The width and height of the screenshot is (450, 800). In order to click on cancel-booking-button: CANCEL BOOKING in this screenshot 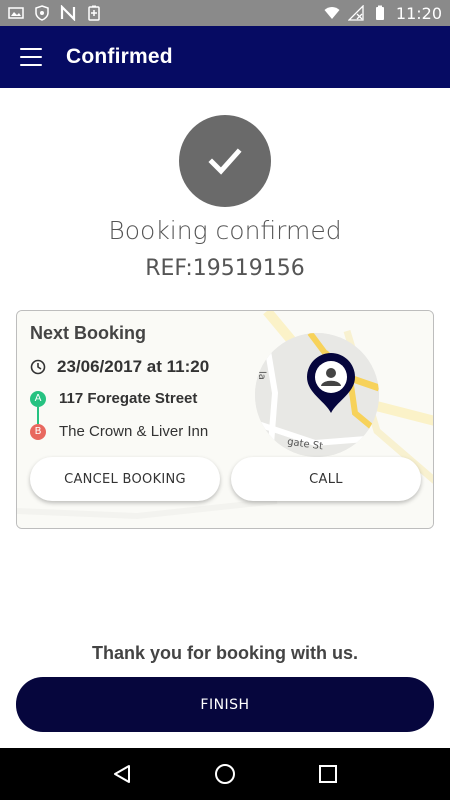, I will do `click(125, 479)`.